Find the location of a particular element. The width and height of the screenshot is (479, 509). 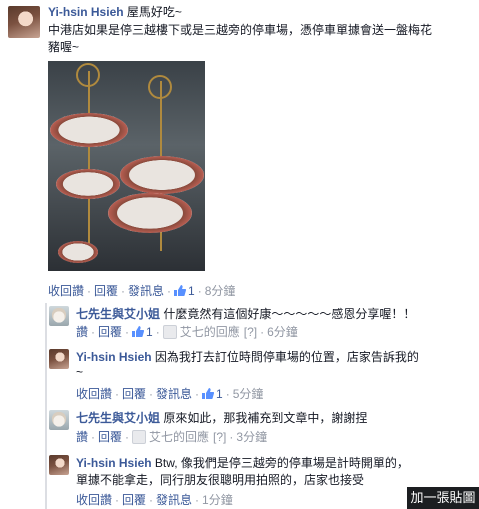

comment-5: Yi-hsin Hsieh Btw, 像我們是停三越旁的停車場是計時開單的， is located at coordinates (277, 463).